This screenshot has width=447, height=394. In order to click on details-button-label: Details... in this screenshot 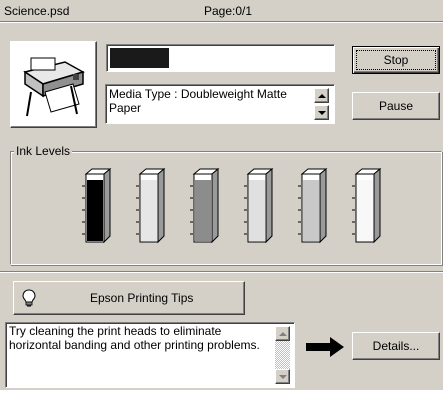, I will do `click(396, 346)`.